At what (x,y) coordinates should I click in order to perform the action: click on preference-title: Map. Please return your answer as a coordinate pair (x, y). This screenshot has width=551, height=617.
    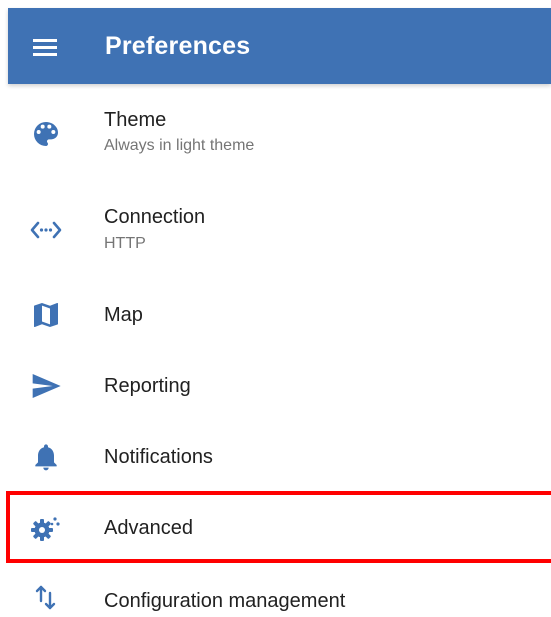
    Looking at the image, I should click on (123, 315).